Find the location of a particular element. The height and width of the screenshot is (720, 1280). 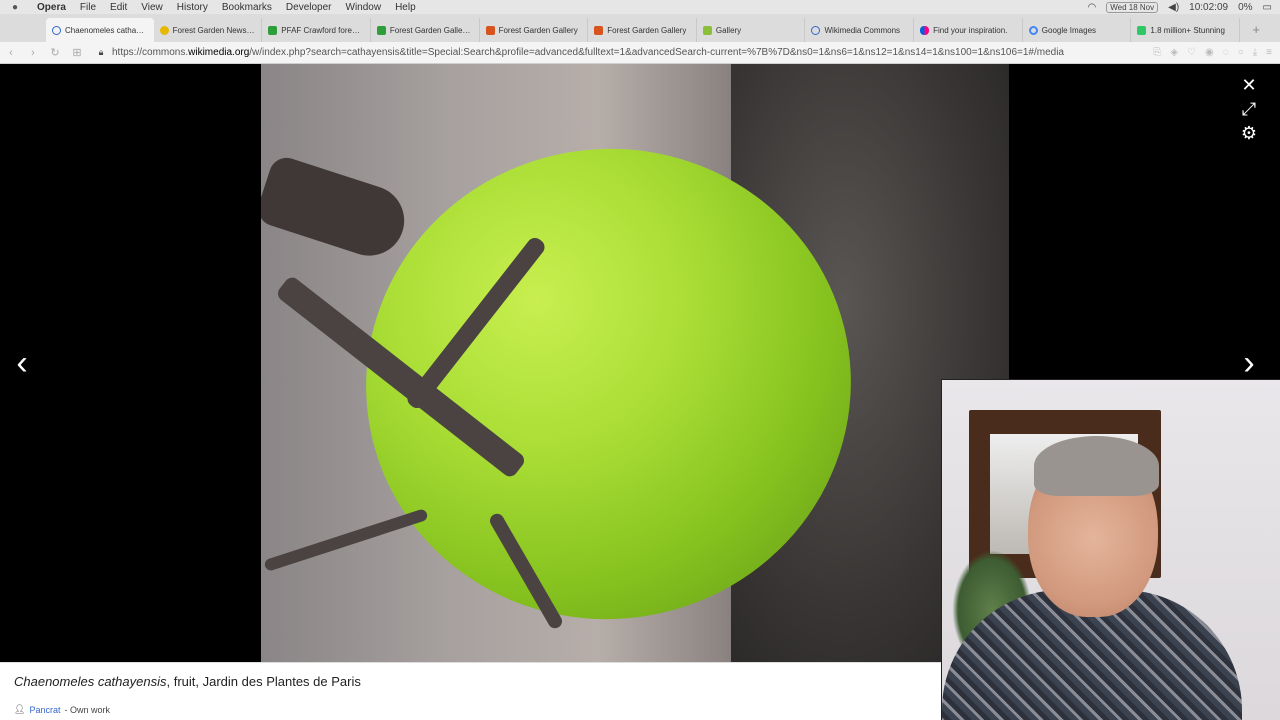

snapshot-icon: ⎘ is located at coordinates (1157, 52).